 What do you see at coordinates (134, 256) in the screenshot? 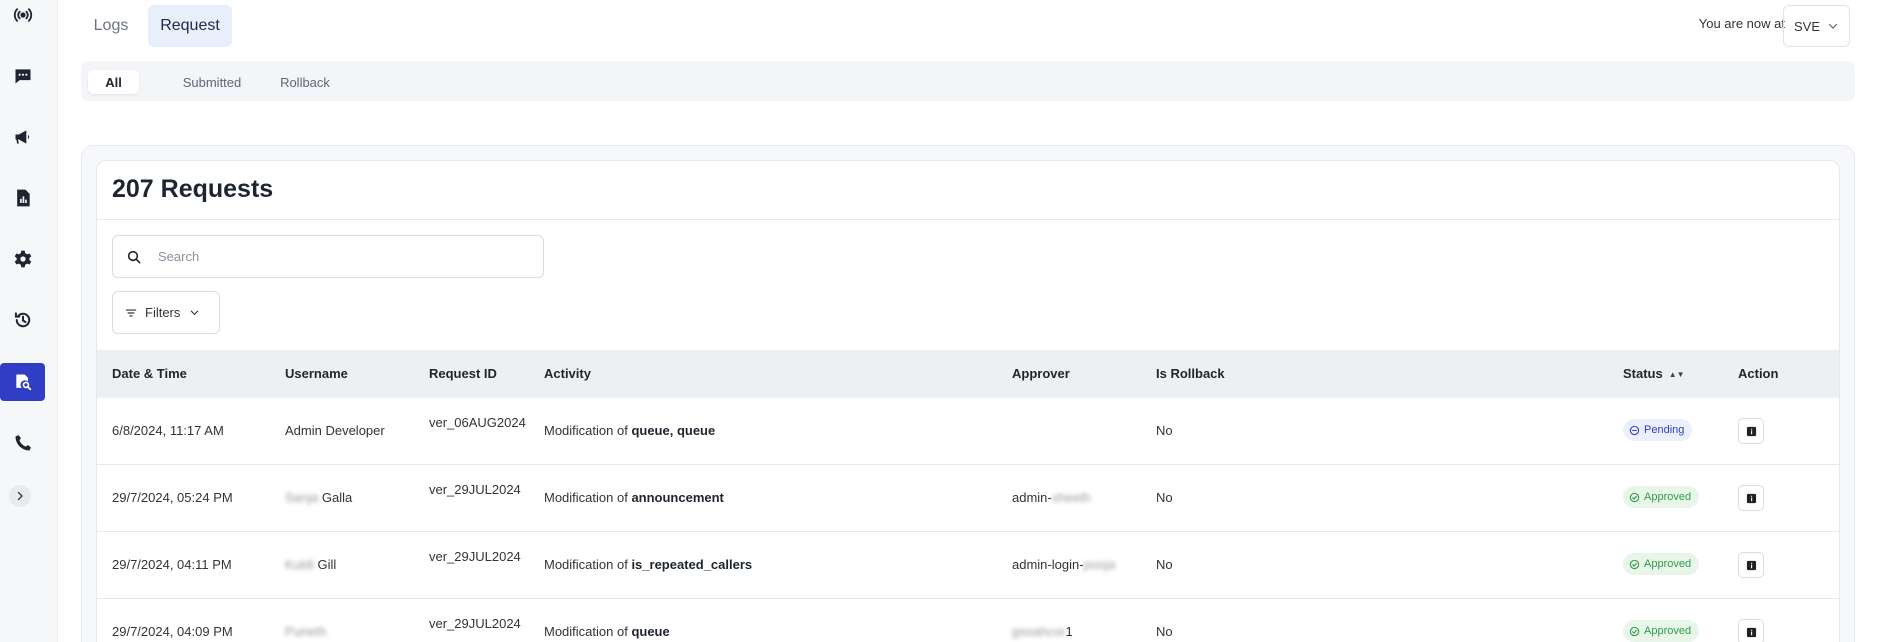
I see `search-icon` at bounding box center [134, 256].